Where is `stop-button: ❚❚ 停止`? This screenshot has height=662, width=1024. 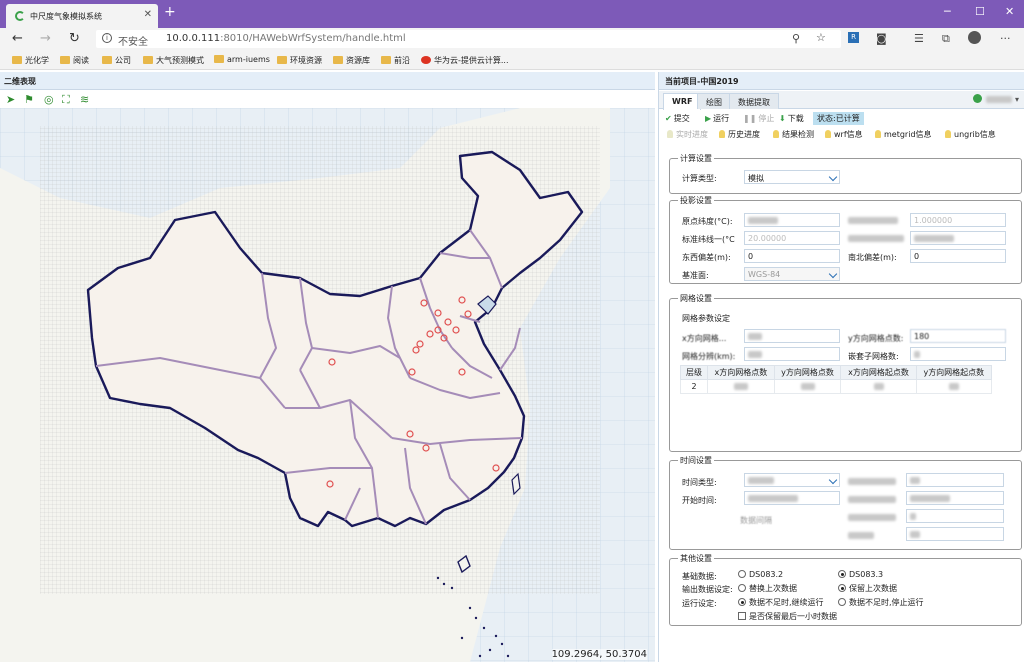
stop-button: ❚❚ 停止 is located at coordinates (758, 118).